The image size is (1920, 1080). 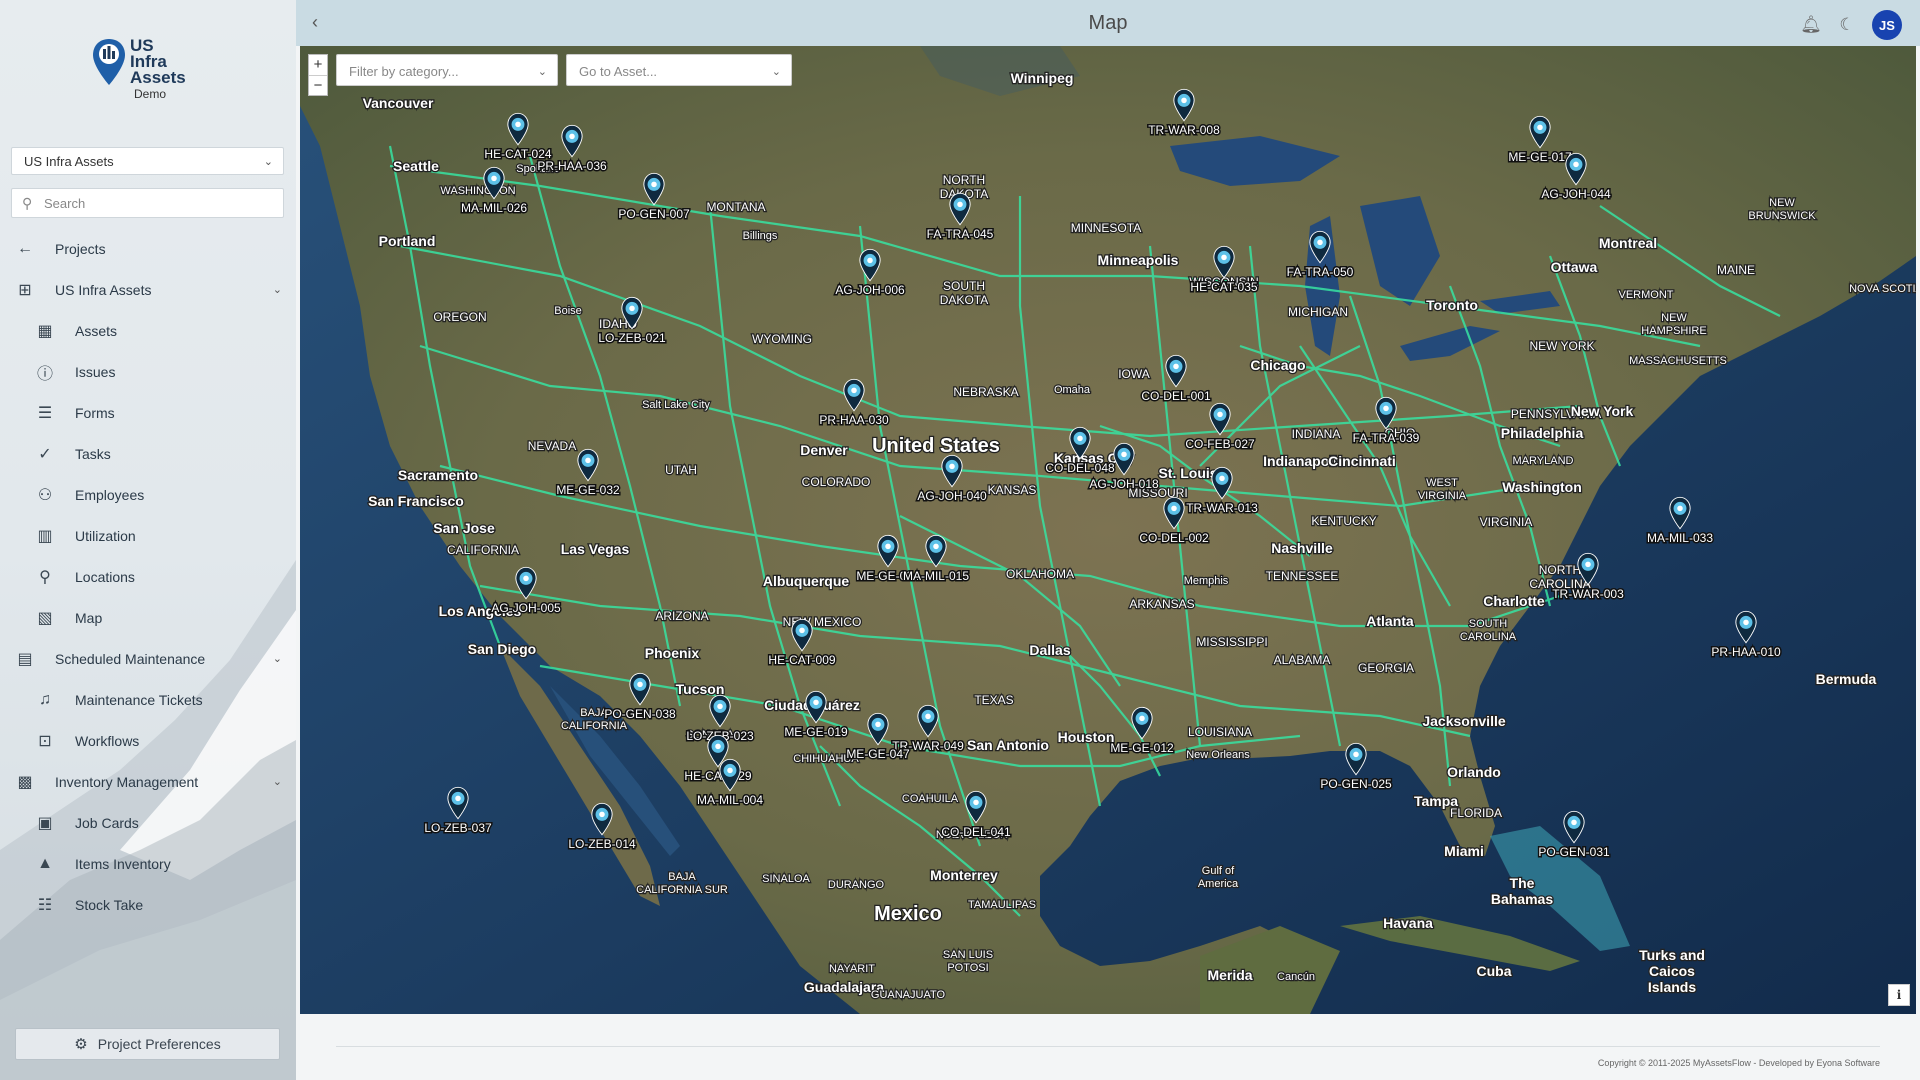 What do you see at coordinates (632, 338) in the screenshot?
I see `asset-label: LO-ZEB-021` at bounding box center [632, 338].